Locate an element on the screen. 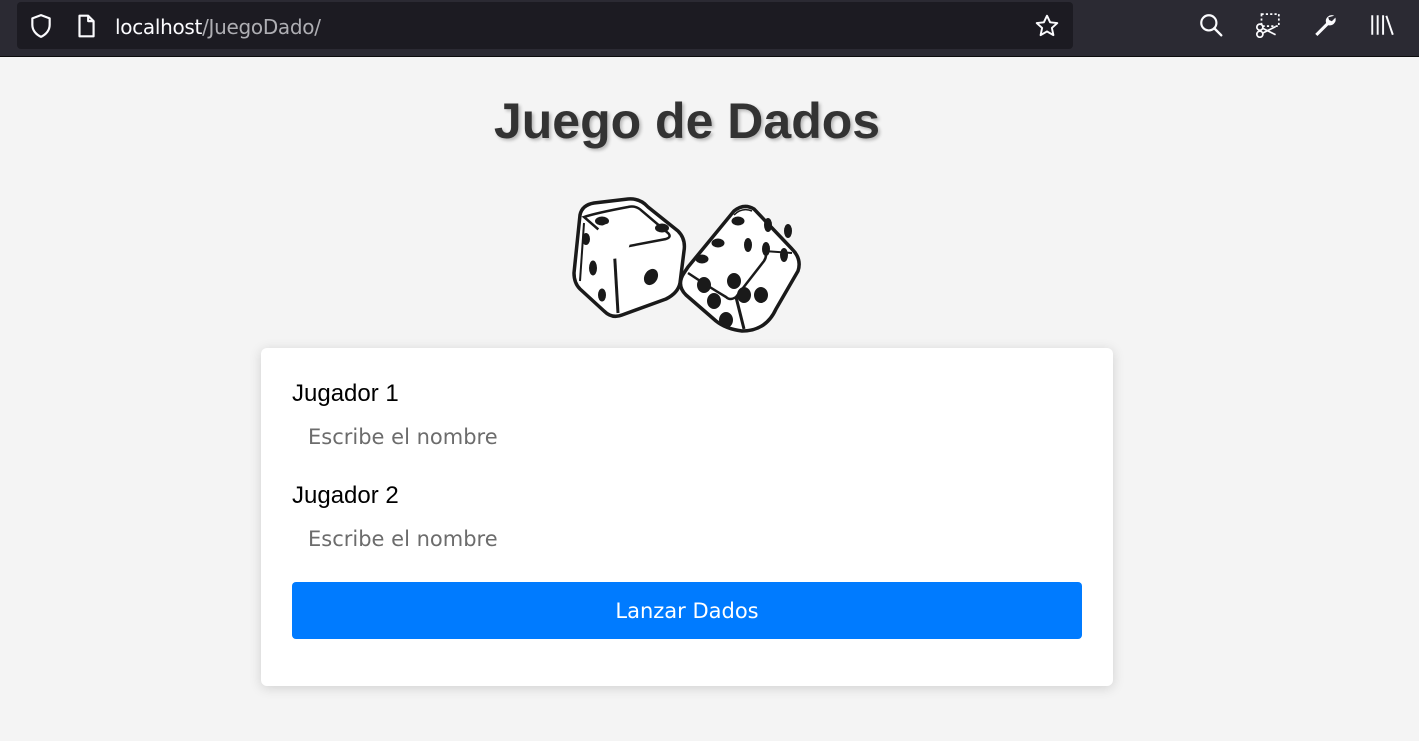 This screenshot has height=741, width=1419. shield-icon is located at coordinates (41, 26).